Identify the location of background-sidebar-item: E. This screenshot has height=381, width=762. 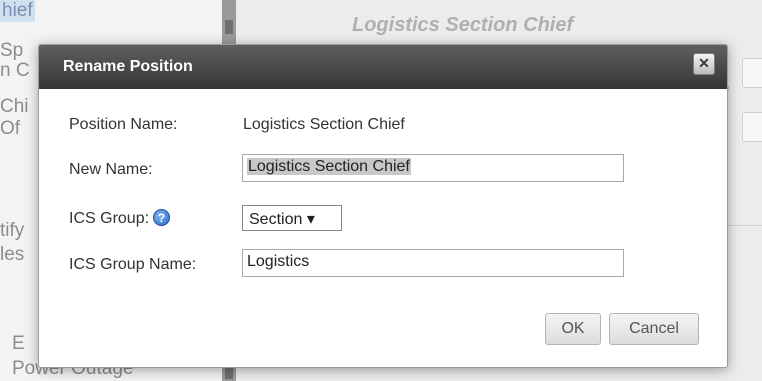
(18, 343).